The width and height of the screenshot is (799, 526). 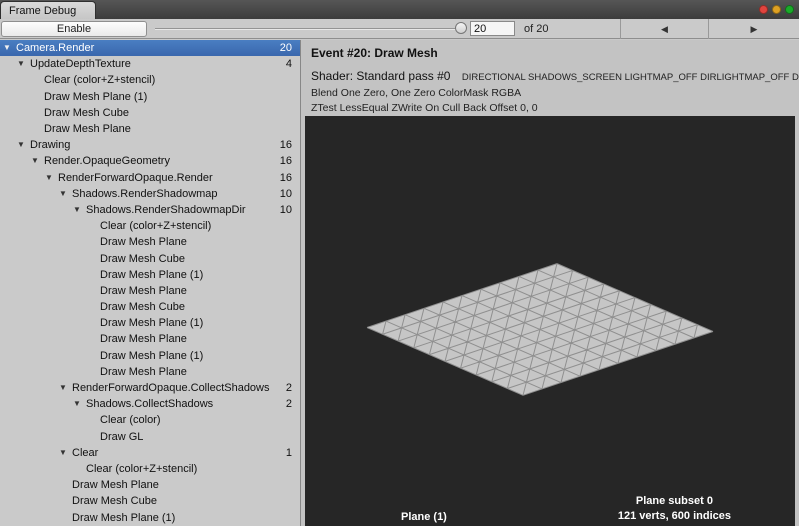 I want to click on tree-row-label: Clear, so click(x=85, y=452).